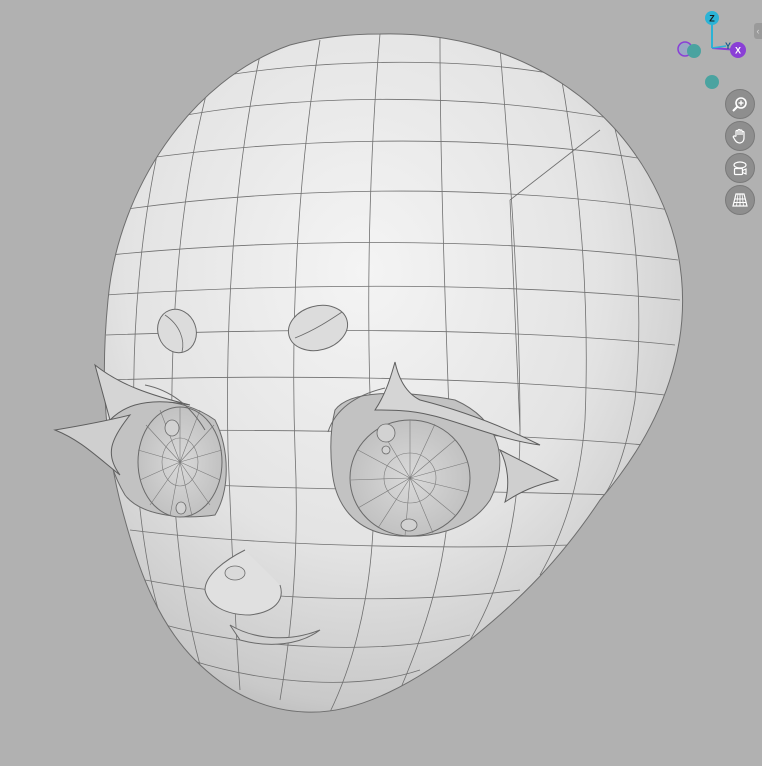  Describe the element at coordinates (738, 51) in the screenshot. I see `x-axis-label: X` at that location.